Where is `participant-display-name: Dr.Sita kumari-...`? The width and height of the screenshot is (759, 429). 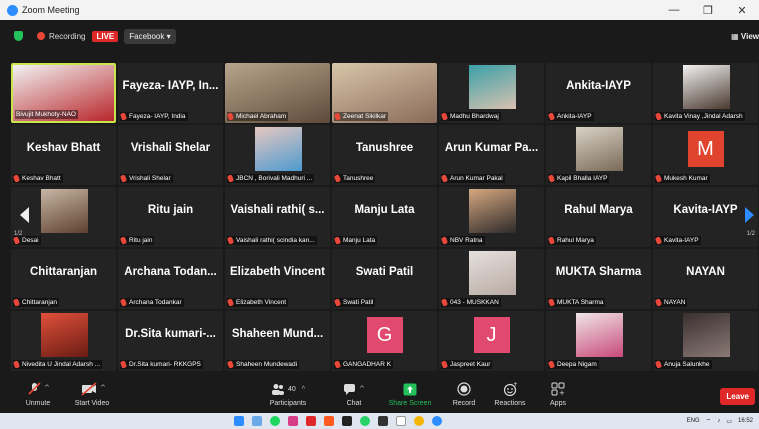
participant-display-name: Dr.Sita kumari-... is located at coordinates (170, 334).